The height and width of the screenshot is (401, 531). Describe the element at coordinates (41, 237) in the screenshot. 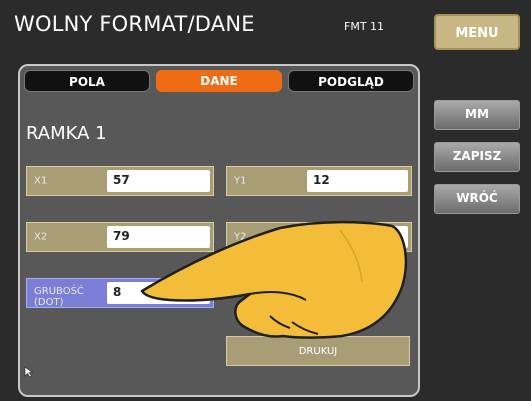

I see `field-x2-label: X2` at that location.